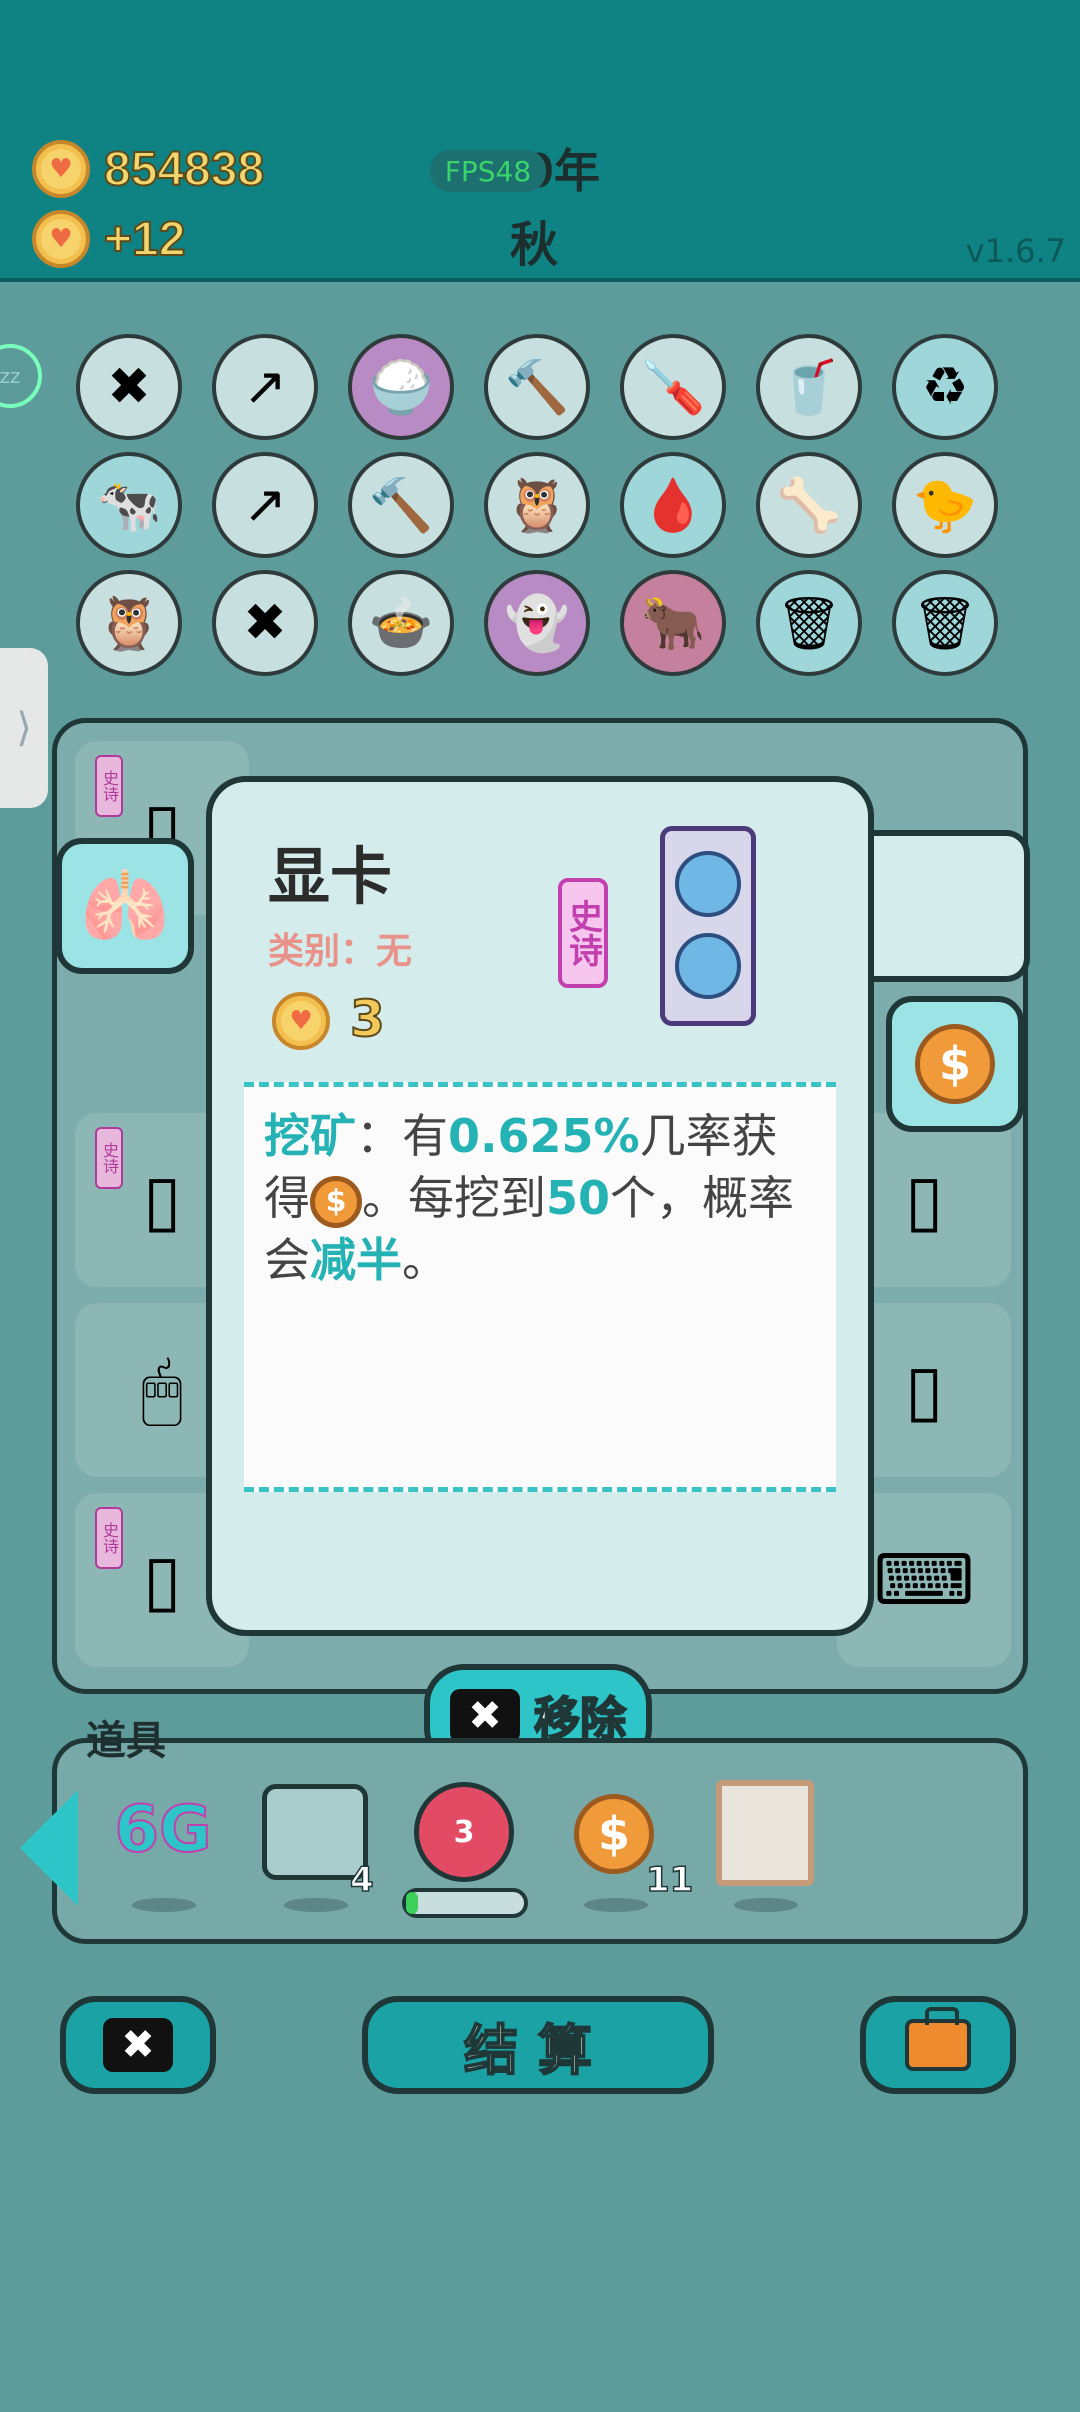 This screenshot has width=1080, height=2412. Describe the element at coordinates (534, 245) in the screenshot. I see `season-label: 秋` at that location.